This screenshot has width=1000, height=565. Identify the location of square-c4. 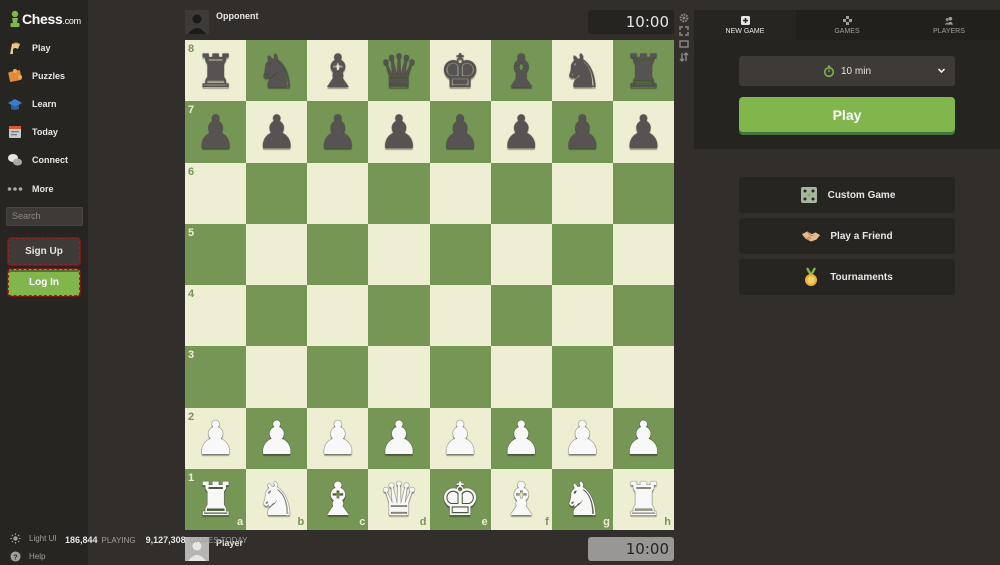
(338, 316).